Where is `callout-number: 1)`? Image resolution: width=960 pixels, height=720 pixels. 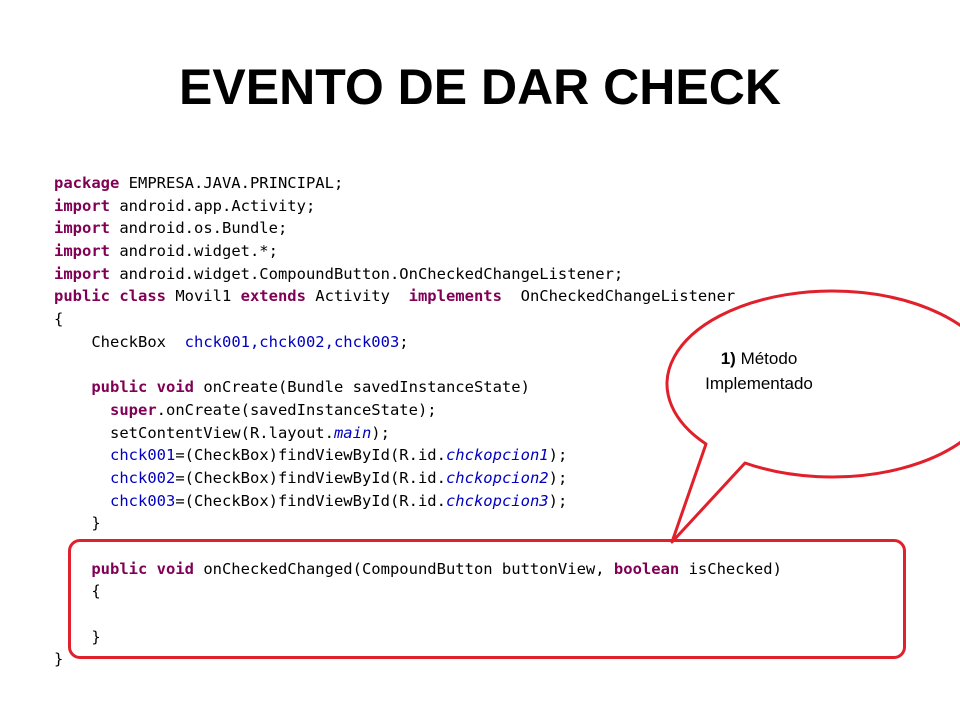
callout-number: 1) is located at coordinates (728, 358).